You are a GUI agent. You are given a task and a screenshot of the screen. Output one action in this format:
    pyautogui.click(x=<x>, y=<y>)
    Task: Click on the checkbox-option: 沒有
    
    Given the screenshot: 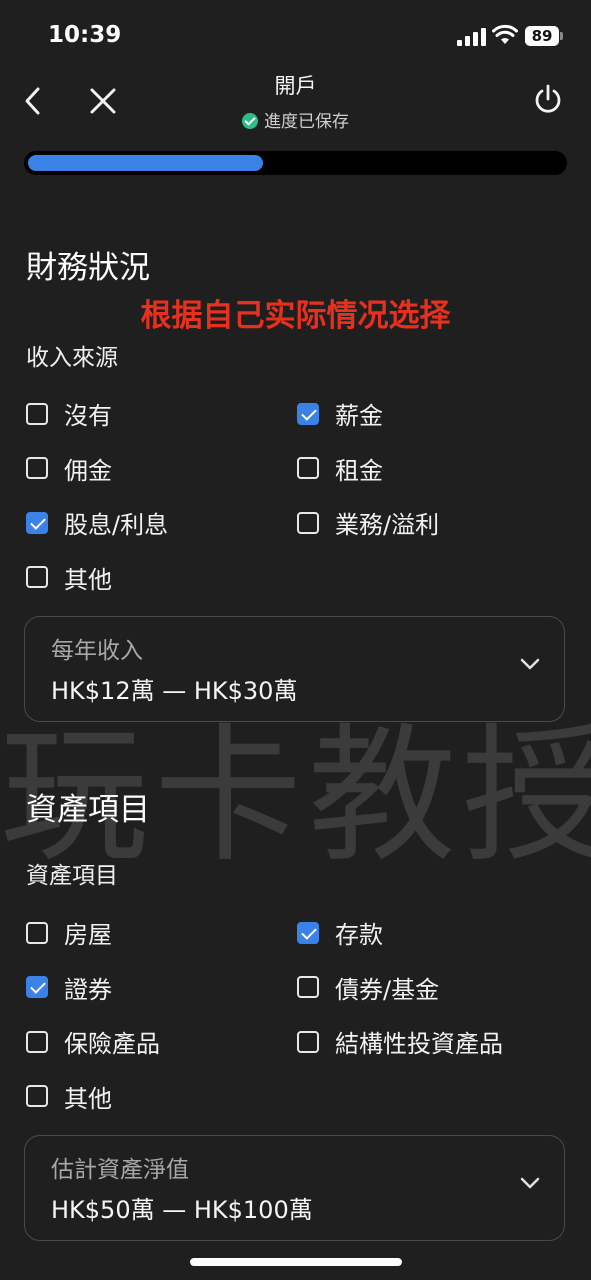 What is the action you would take?
    pyautogui.click(x=69, y=413)
    